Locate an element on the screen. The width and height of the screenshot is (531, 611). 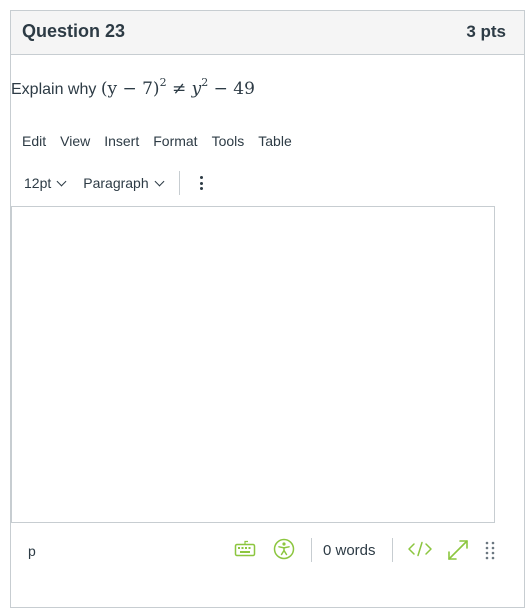
math-rhs-variable: y is located at coordinates (196, 89).